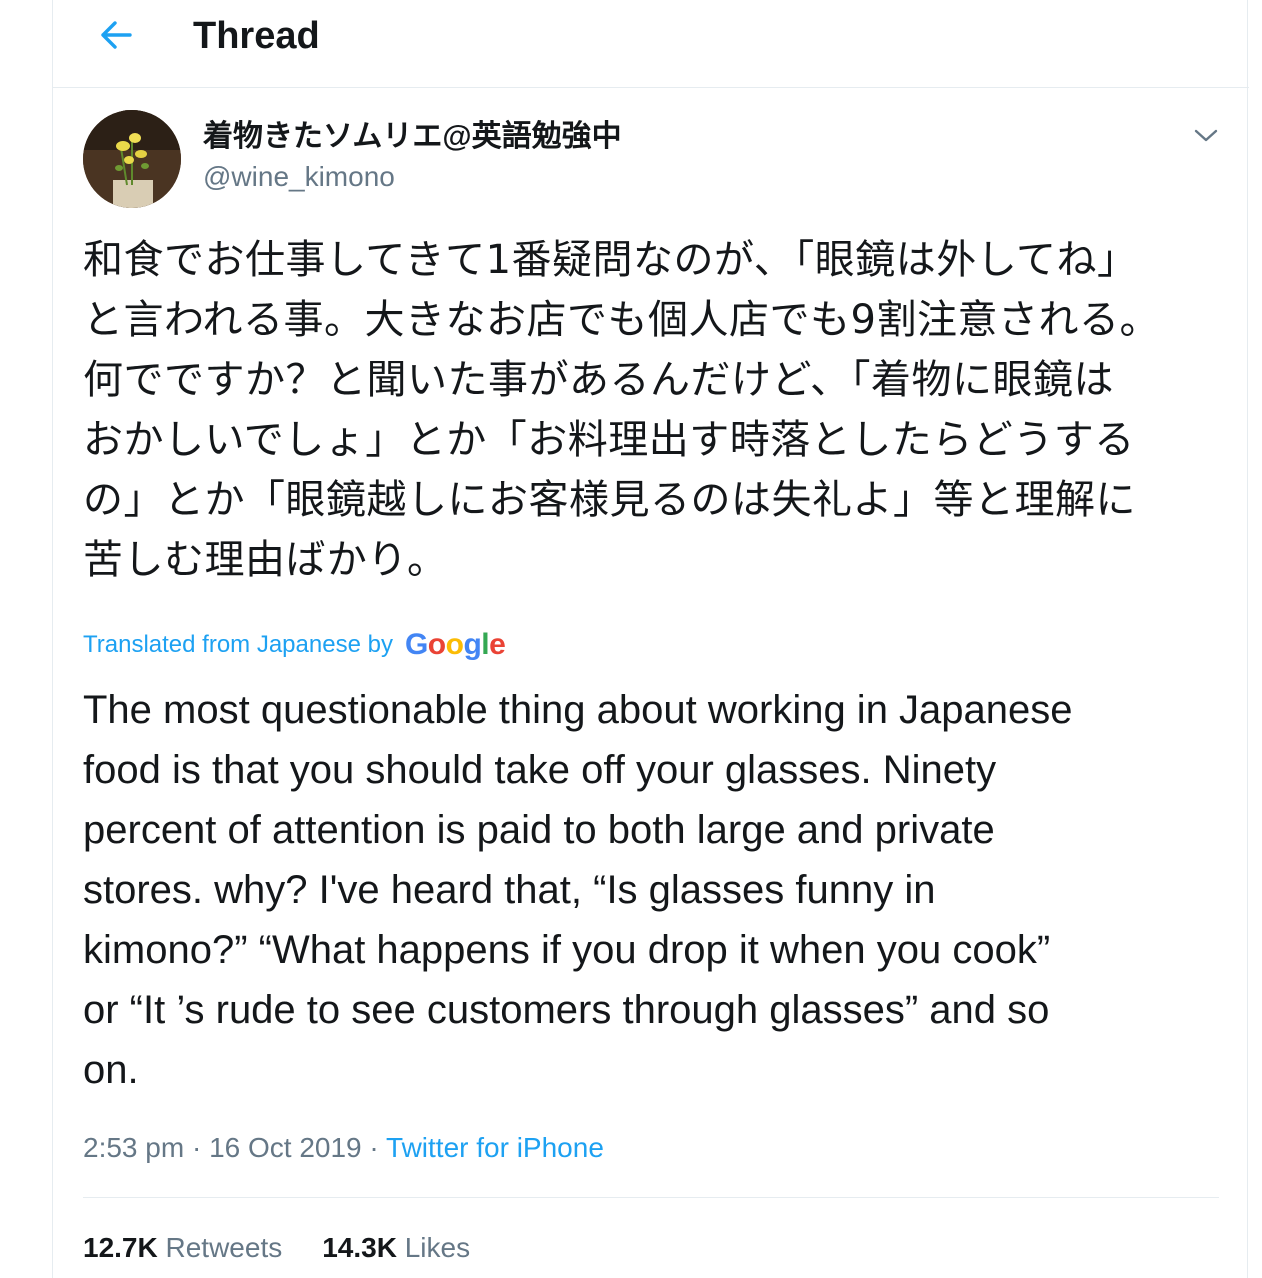 The width and height of the screenshot is (1262, 1278). What do you see at coordinates (609, 440) in the screenshot?
I see `tweet-line: おかしいでしょ」とか「お料理出す時落としたらどうする` at bounding box center [609, 440].